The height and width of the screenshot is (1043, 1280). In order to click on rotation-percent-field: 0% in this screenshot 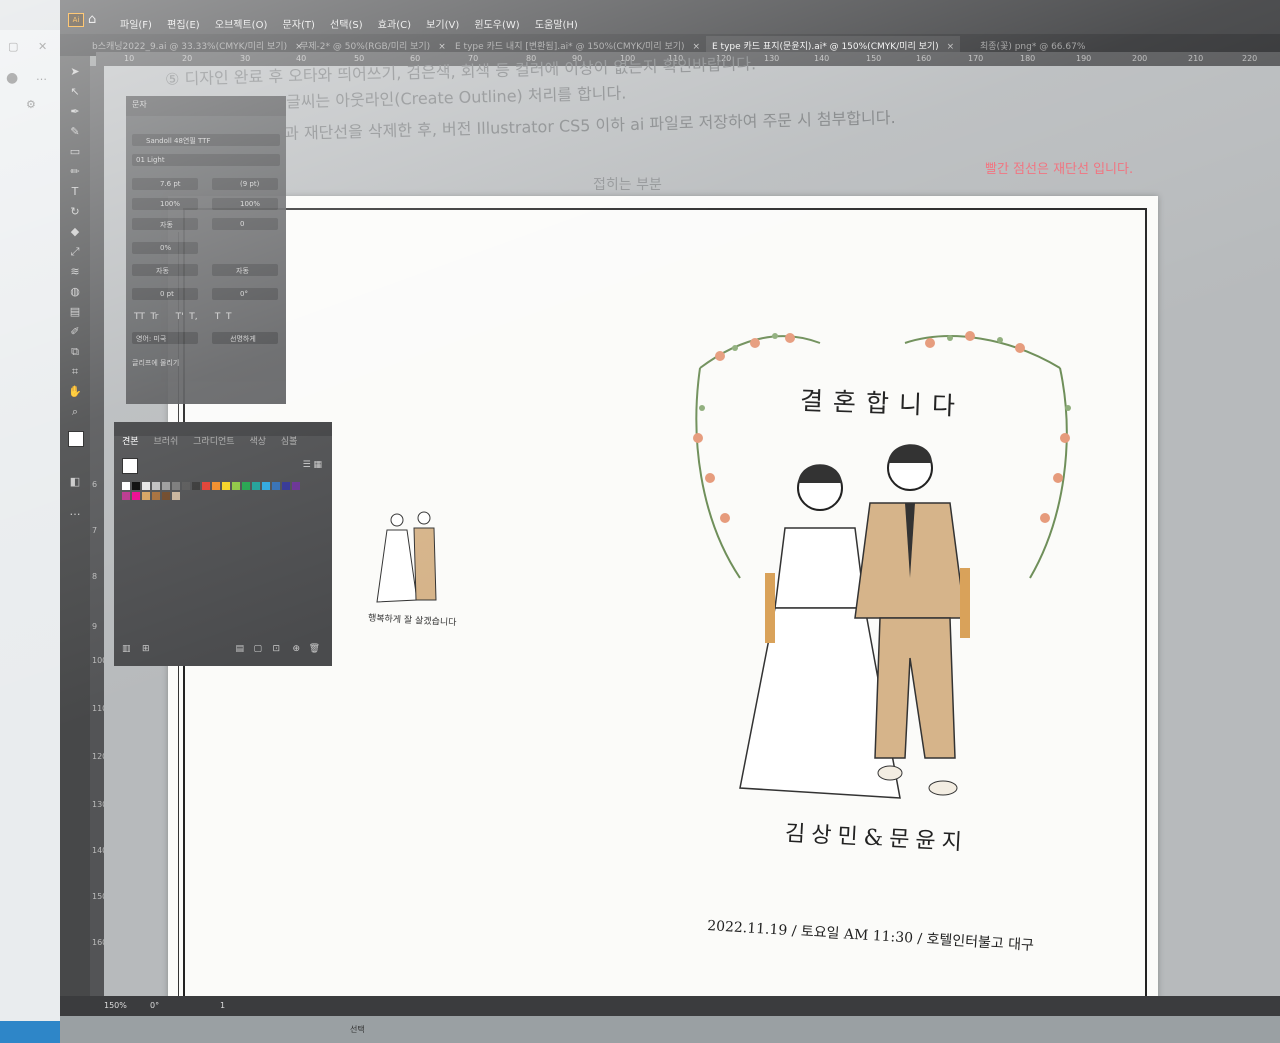, I will do `click(165, 248)`.